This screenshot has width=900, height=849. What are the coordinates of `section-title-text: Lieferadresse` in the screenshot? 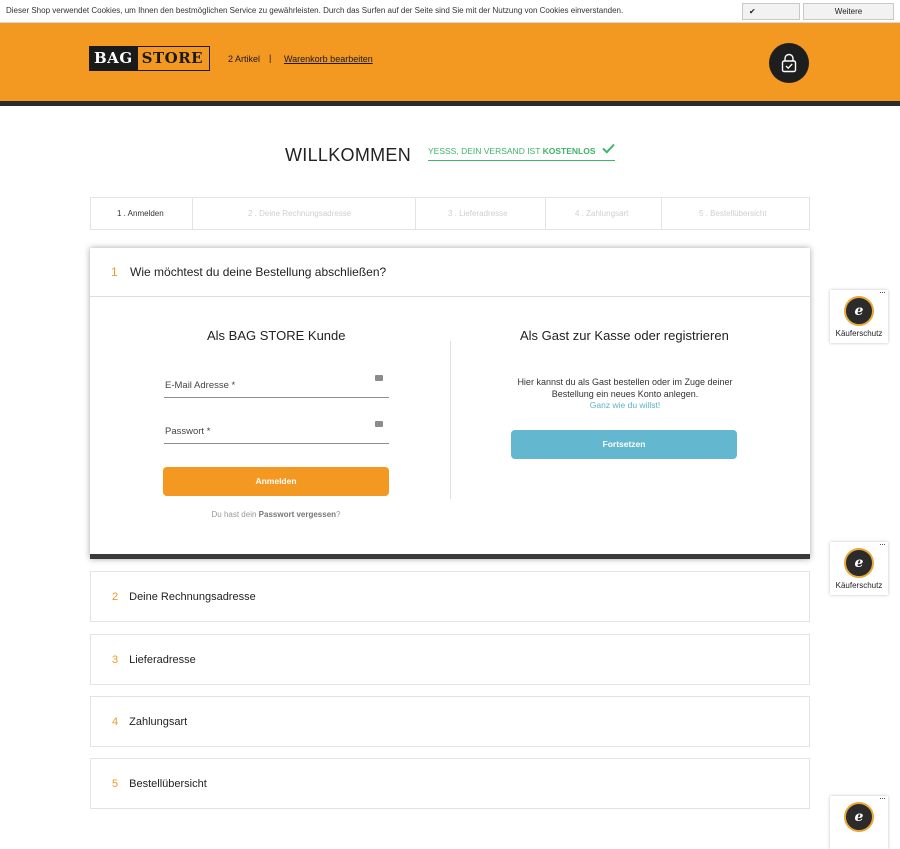 It's located at (162, 660).